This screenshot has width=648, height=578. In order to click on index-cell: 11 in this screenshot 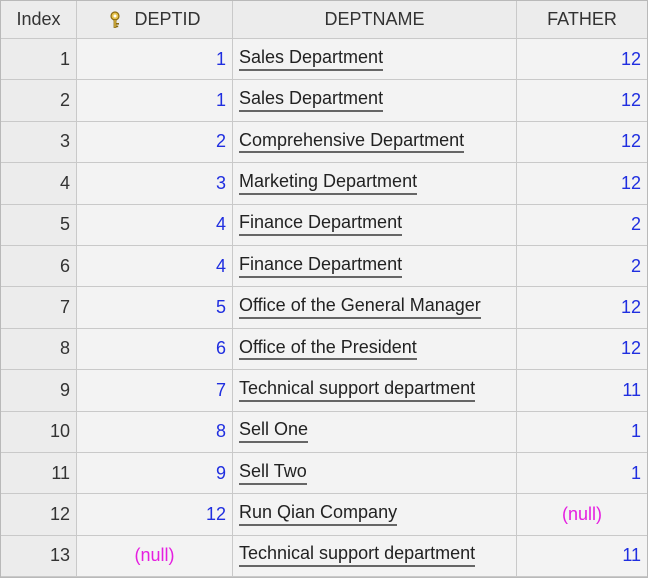, I will do `click(39, 473)`.